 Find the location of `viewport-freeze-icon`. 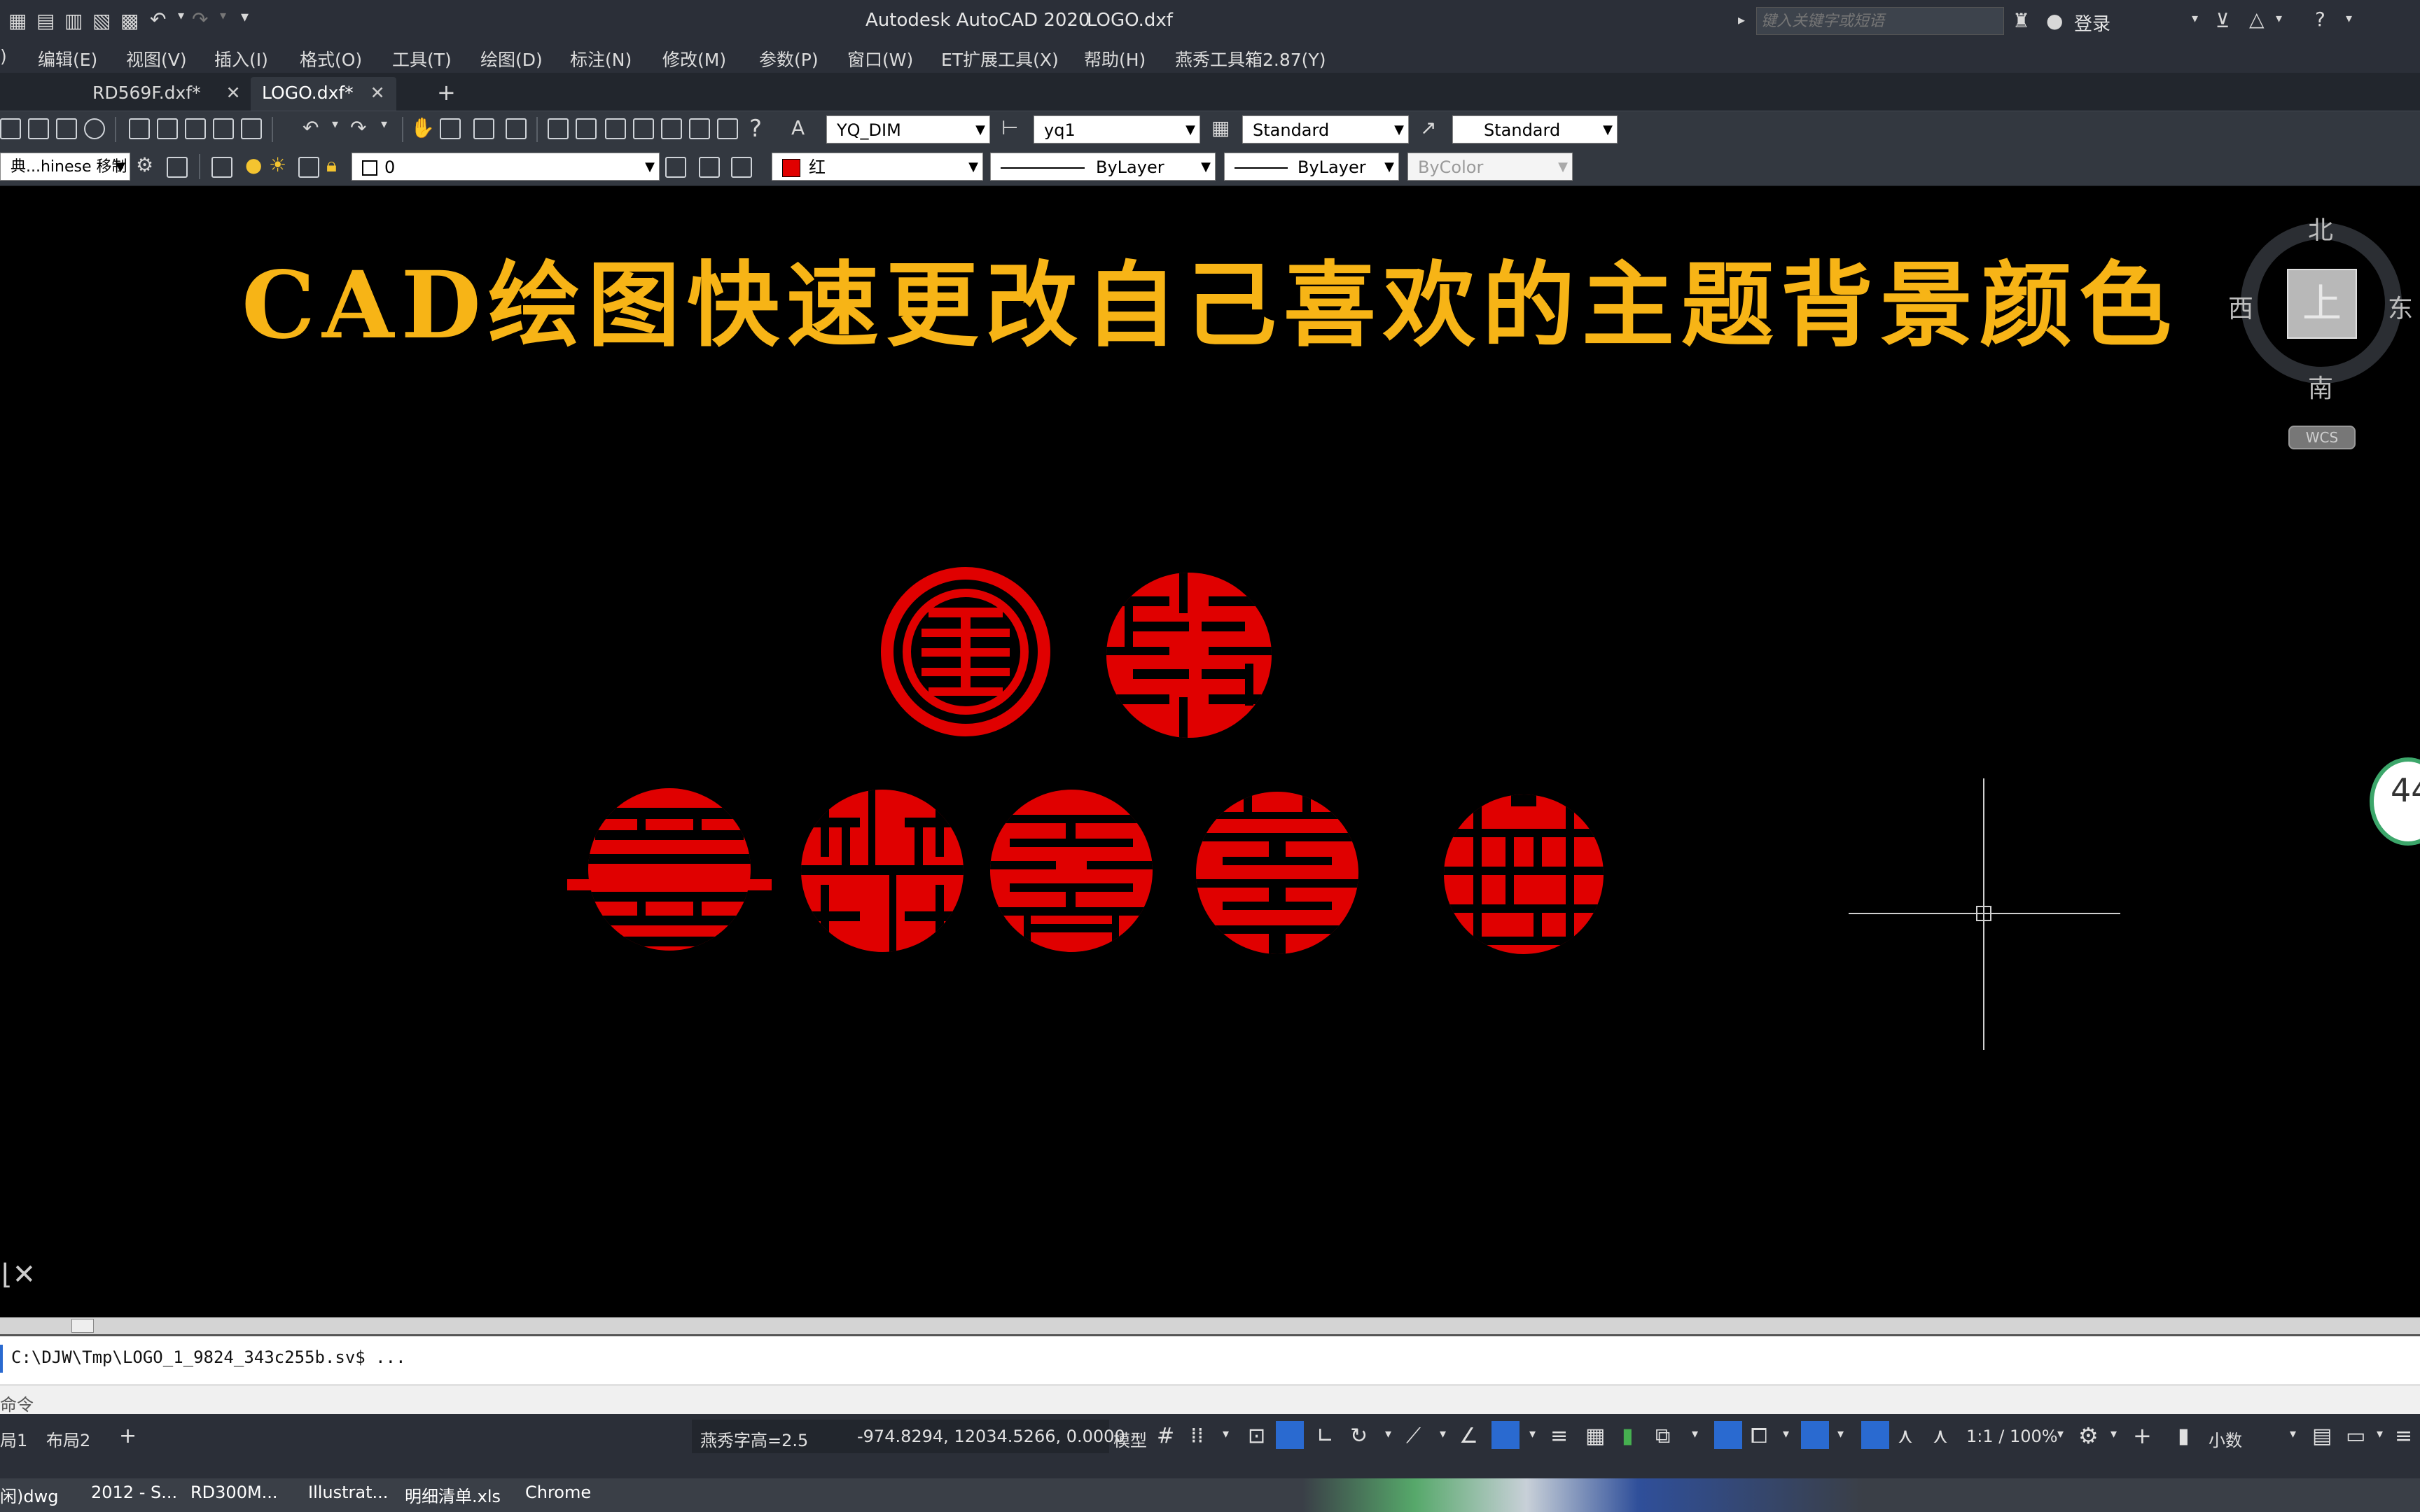

viewport-freeze-icon is located at coordinates (308, 167).